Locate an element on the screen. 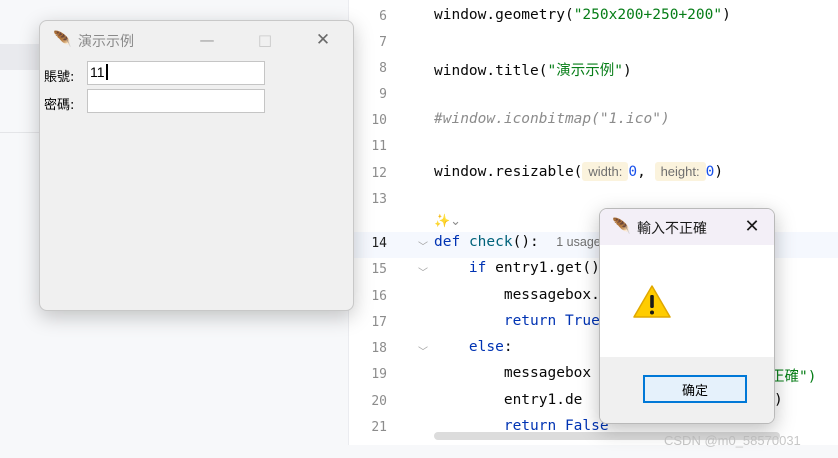  text-caret is located at coordinates (106, 72).